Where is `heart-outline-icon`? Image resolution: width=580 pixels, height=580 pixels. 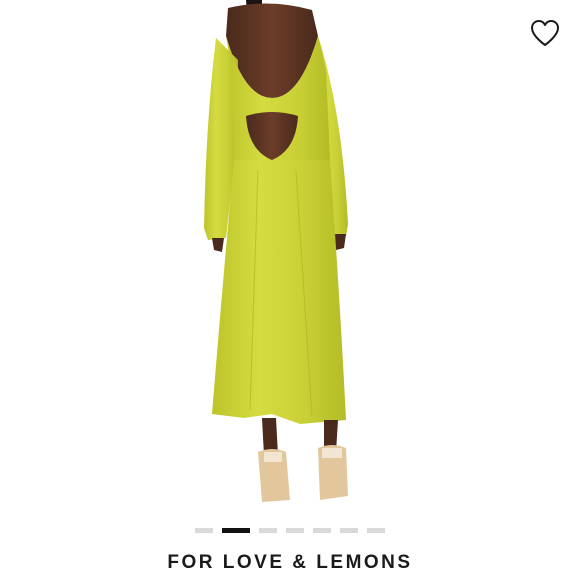
heart-outline-icon is located at coordinates (545, 35).